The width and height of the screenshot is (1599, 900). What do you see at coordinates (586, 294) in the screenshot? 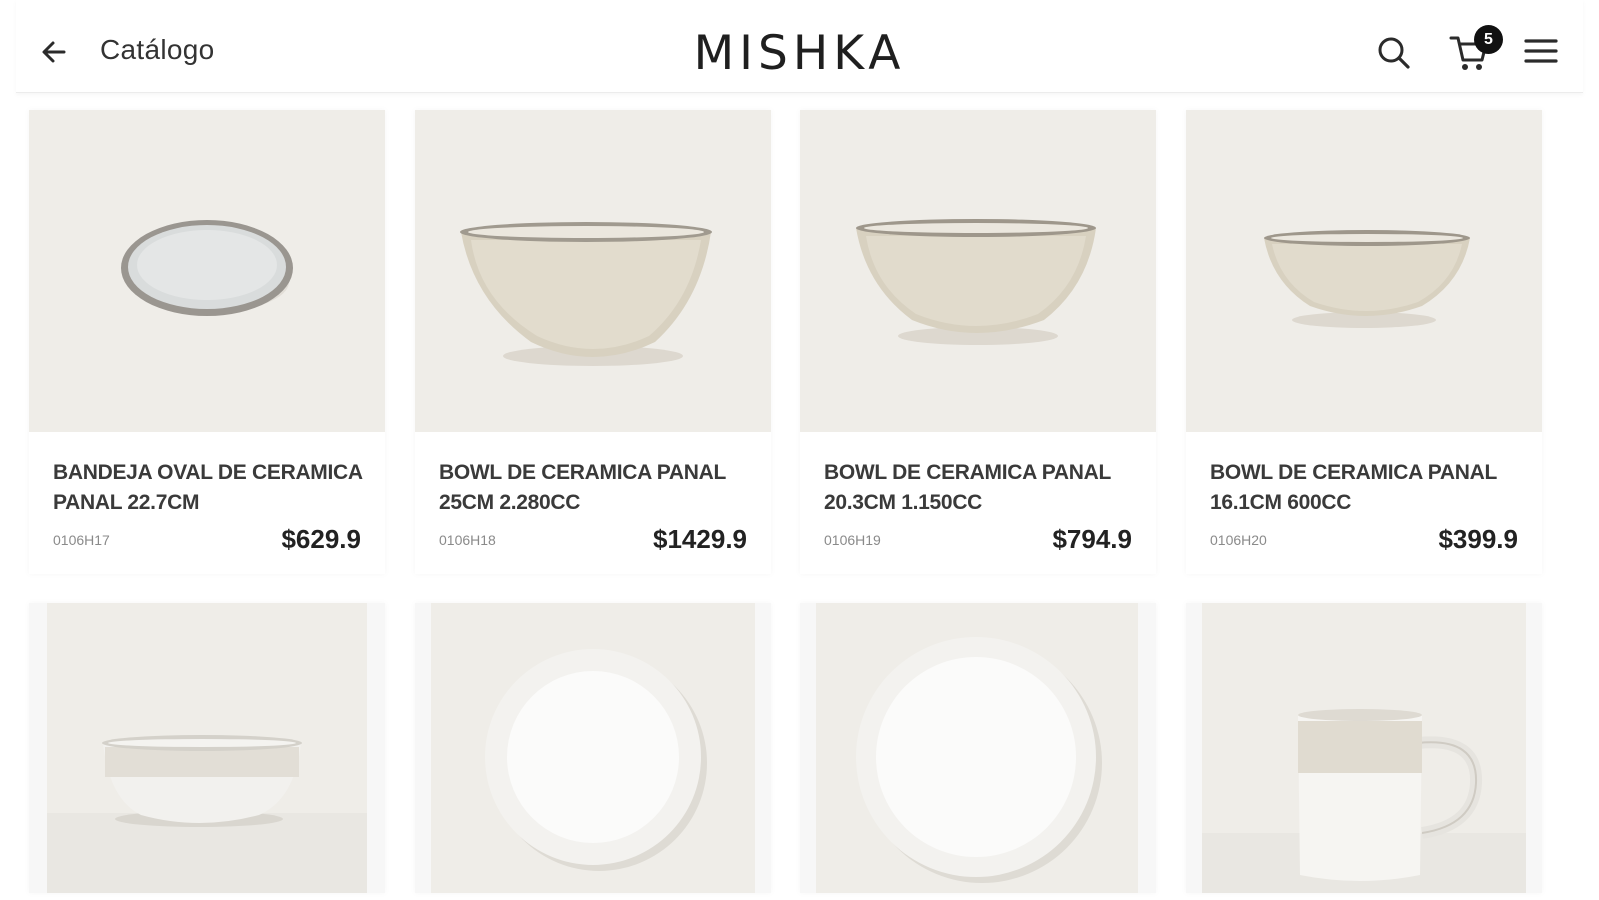
I see `large-bowl-image` at bounding box center [586, 294].